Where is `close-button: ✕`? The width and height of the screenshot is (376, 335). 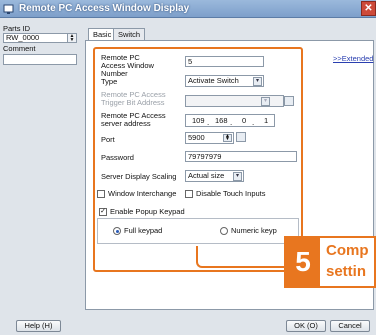 close-button: ✕ is located at coordinates (368, 8).